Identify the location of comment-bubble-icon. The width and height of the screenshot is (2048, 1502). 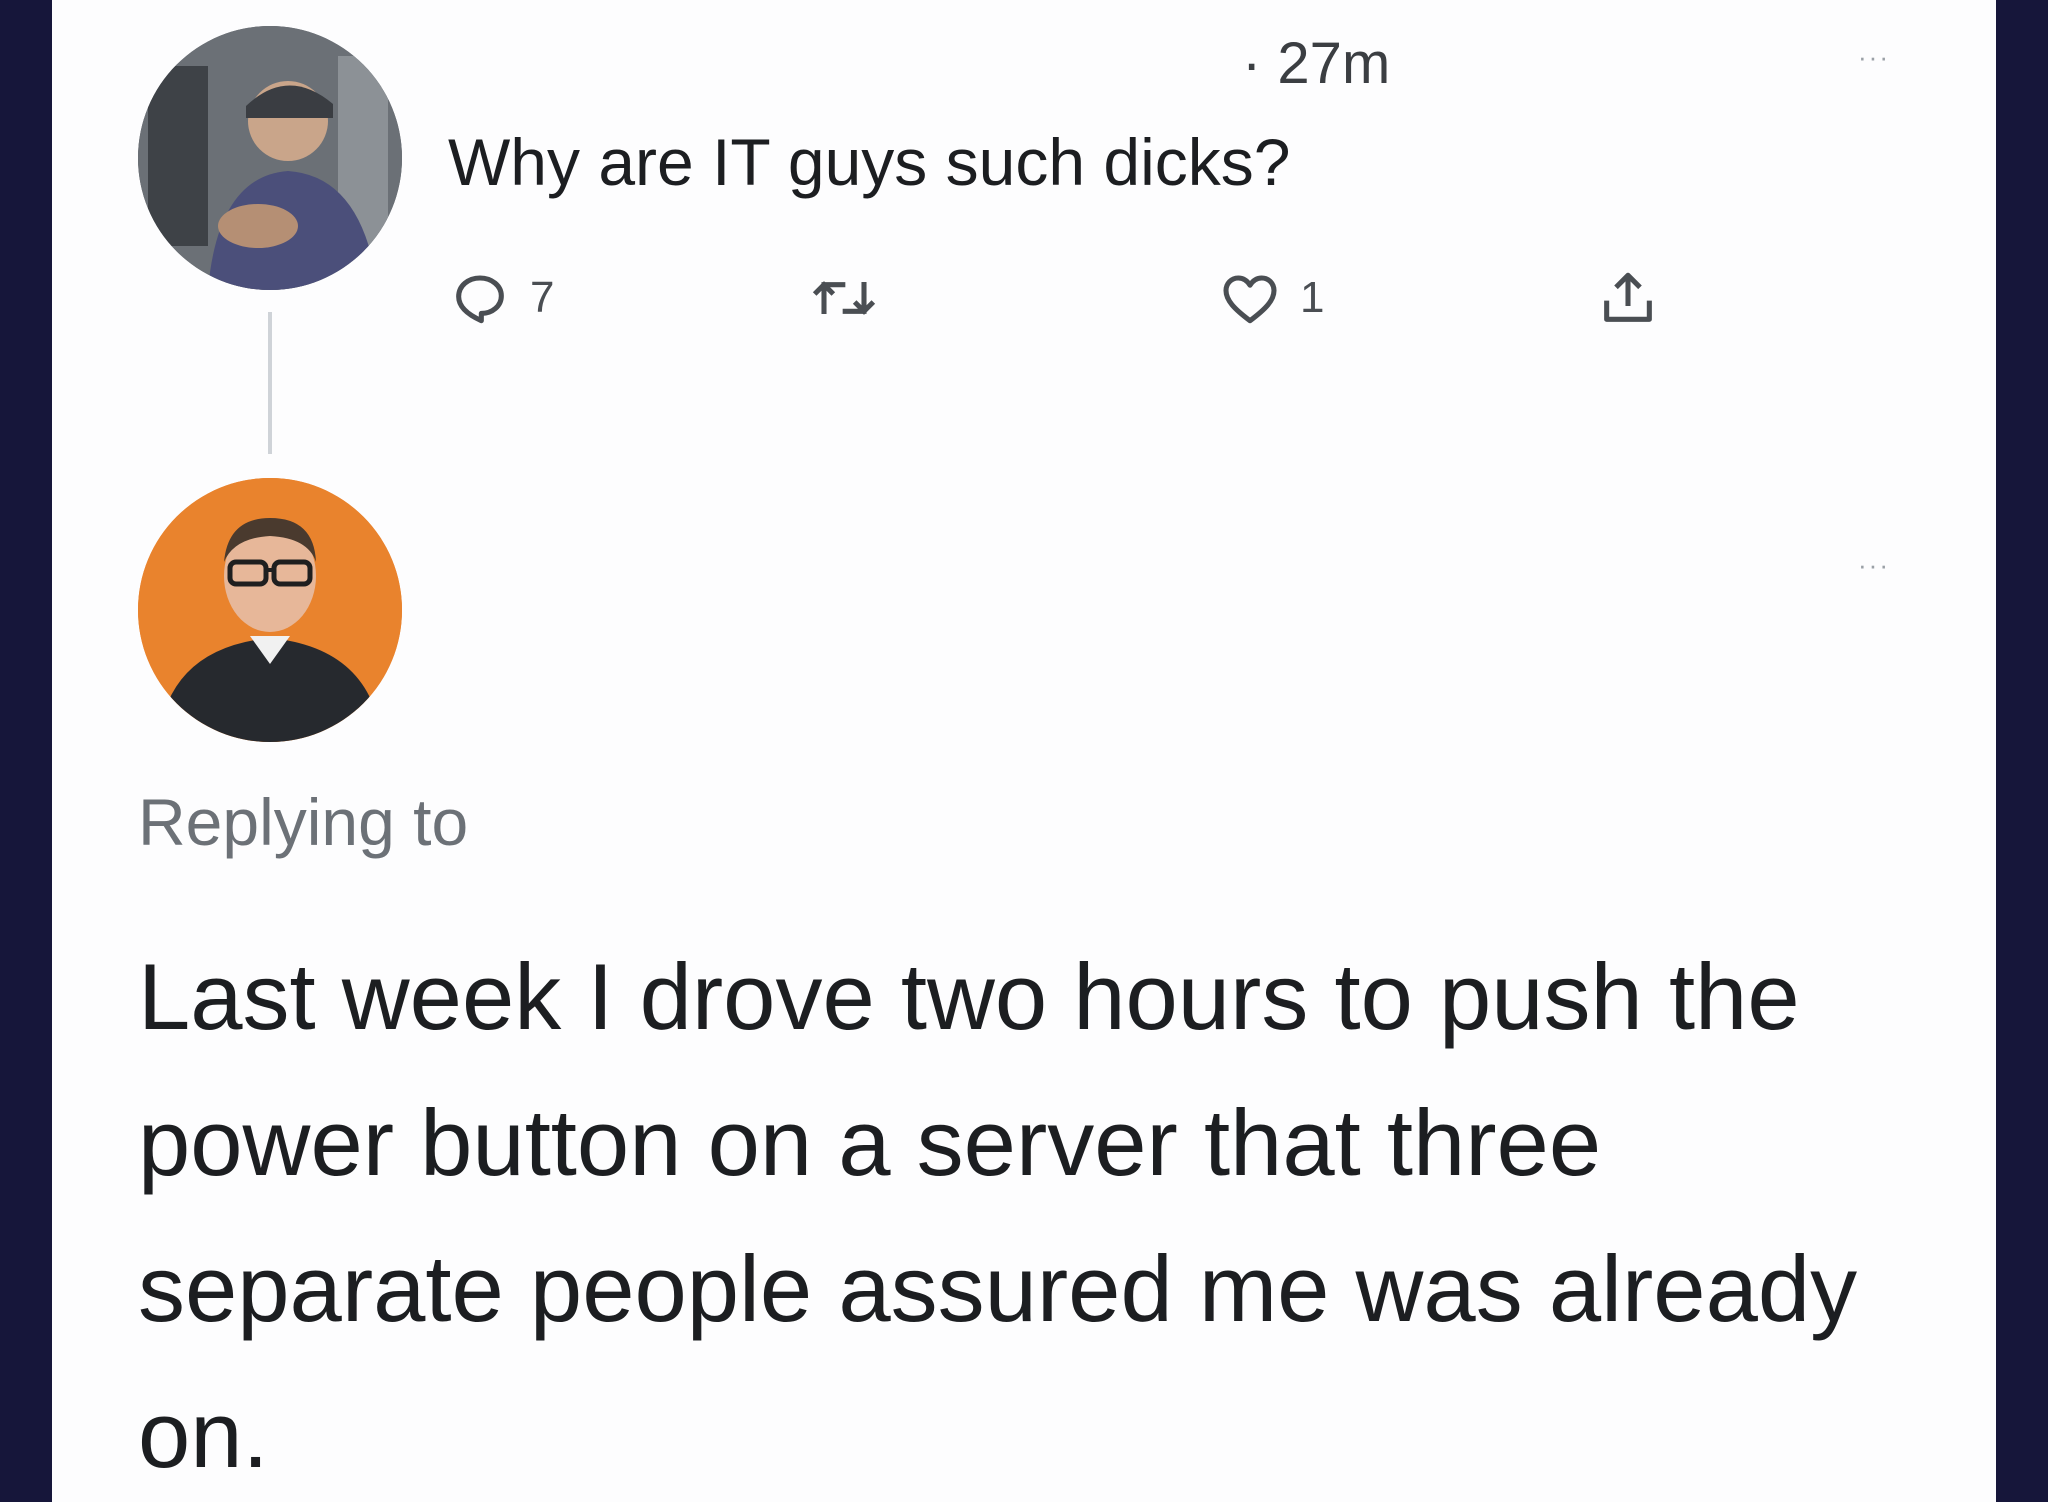
(480, 299).